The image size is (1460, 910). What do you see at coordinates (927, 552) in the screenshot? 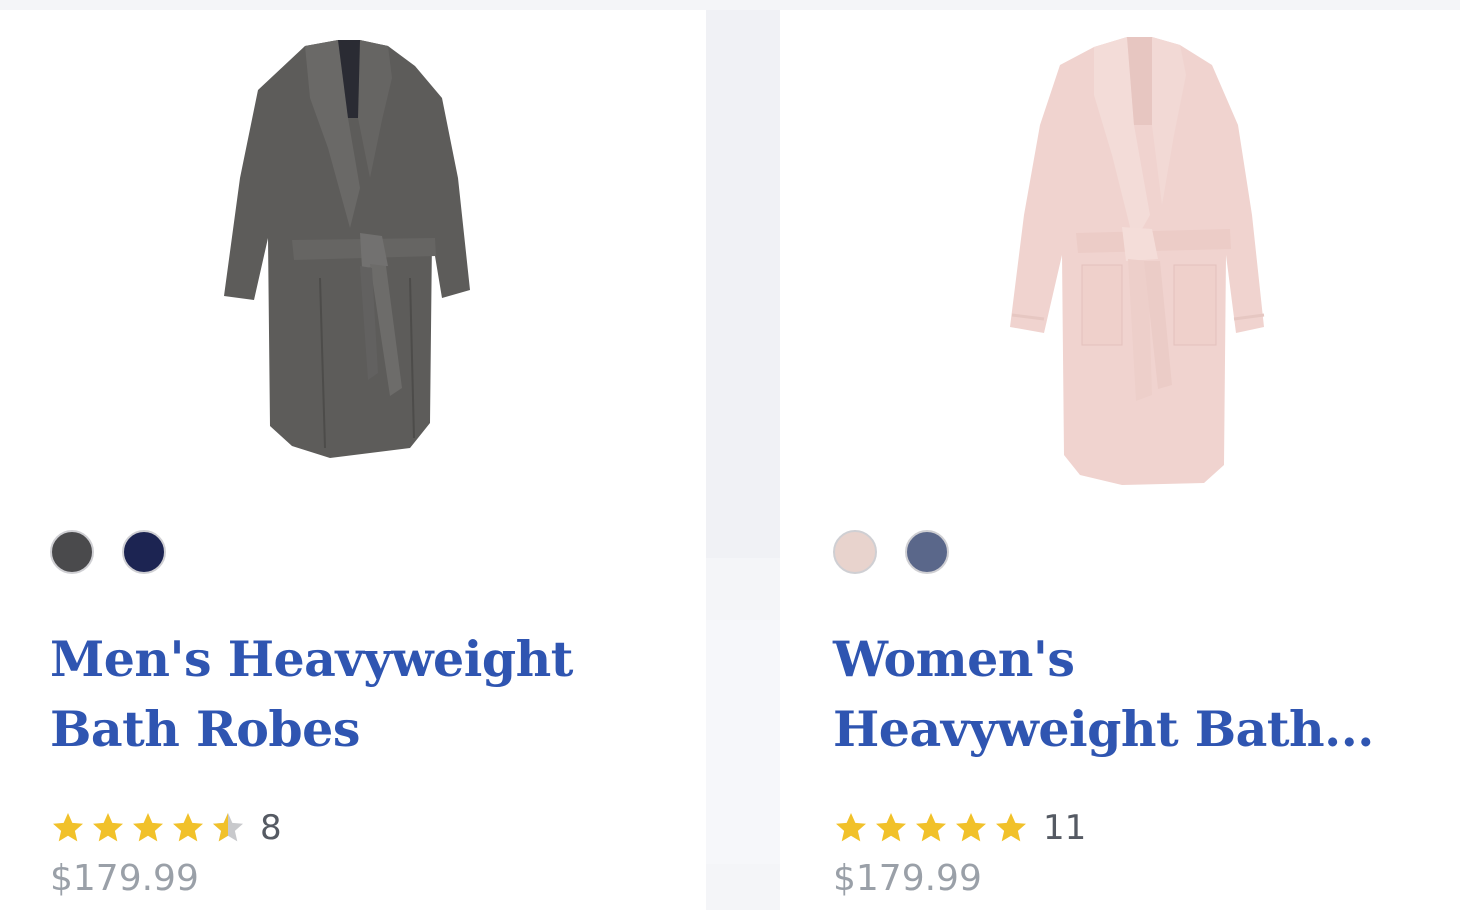
I see `swatch-slate-blue` at bounding box center [927, 552].